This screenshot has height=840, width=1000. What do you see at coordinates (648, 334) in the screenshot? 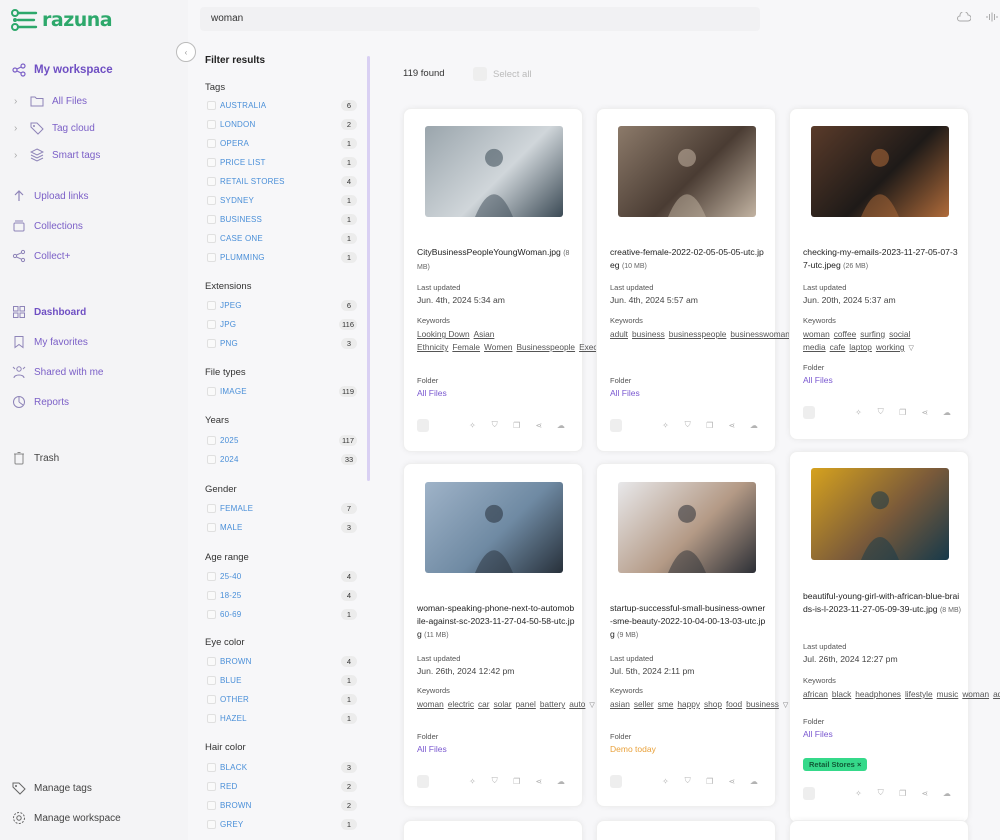
I see `keyword-link: business` at bounding box center [648, 334].